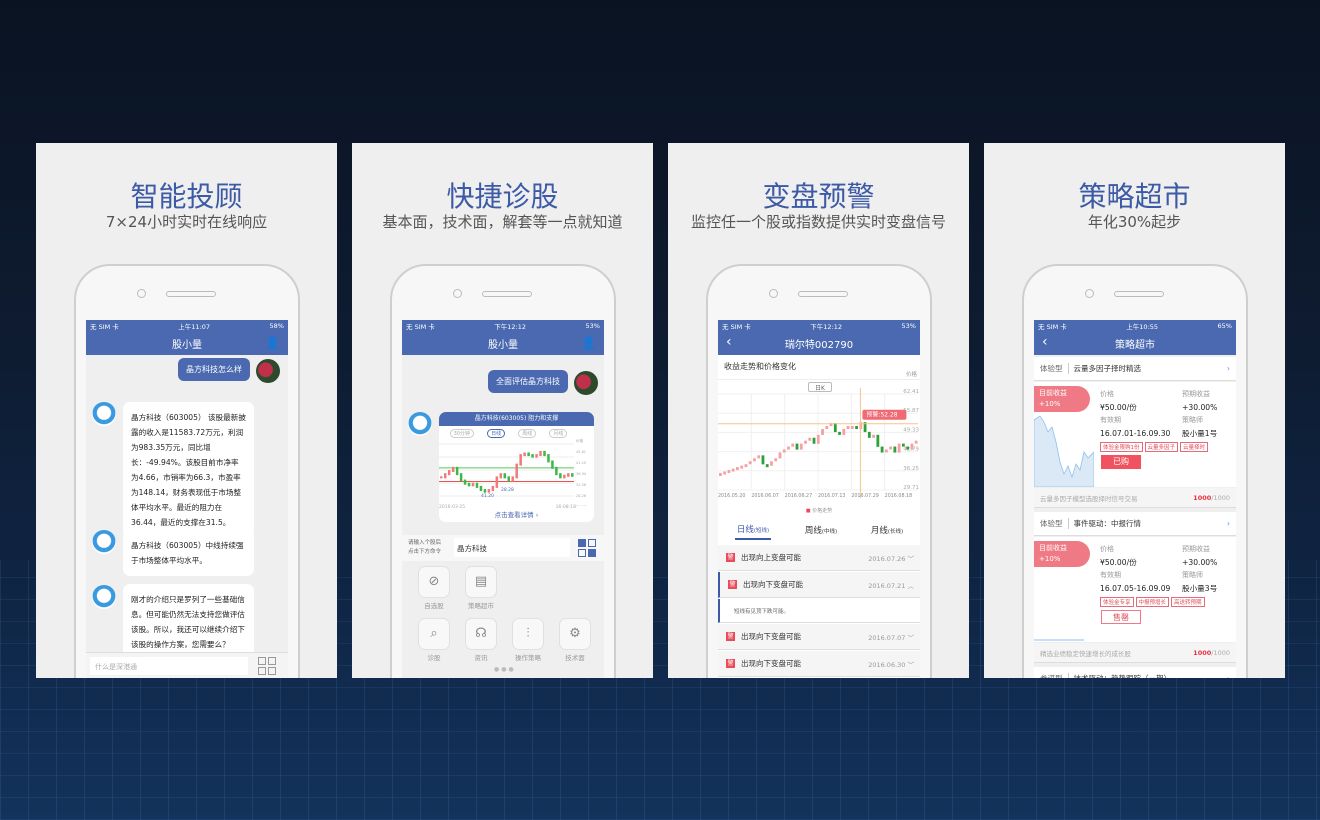 This screenshot has height=820, width=1320. I want to click on command-bar: 请输入个股后 点击下方命令 晶方科技, so click(503, 548).